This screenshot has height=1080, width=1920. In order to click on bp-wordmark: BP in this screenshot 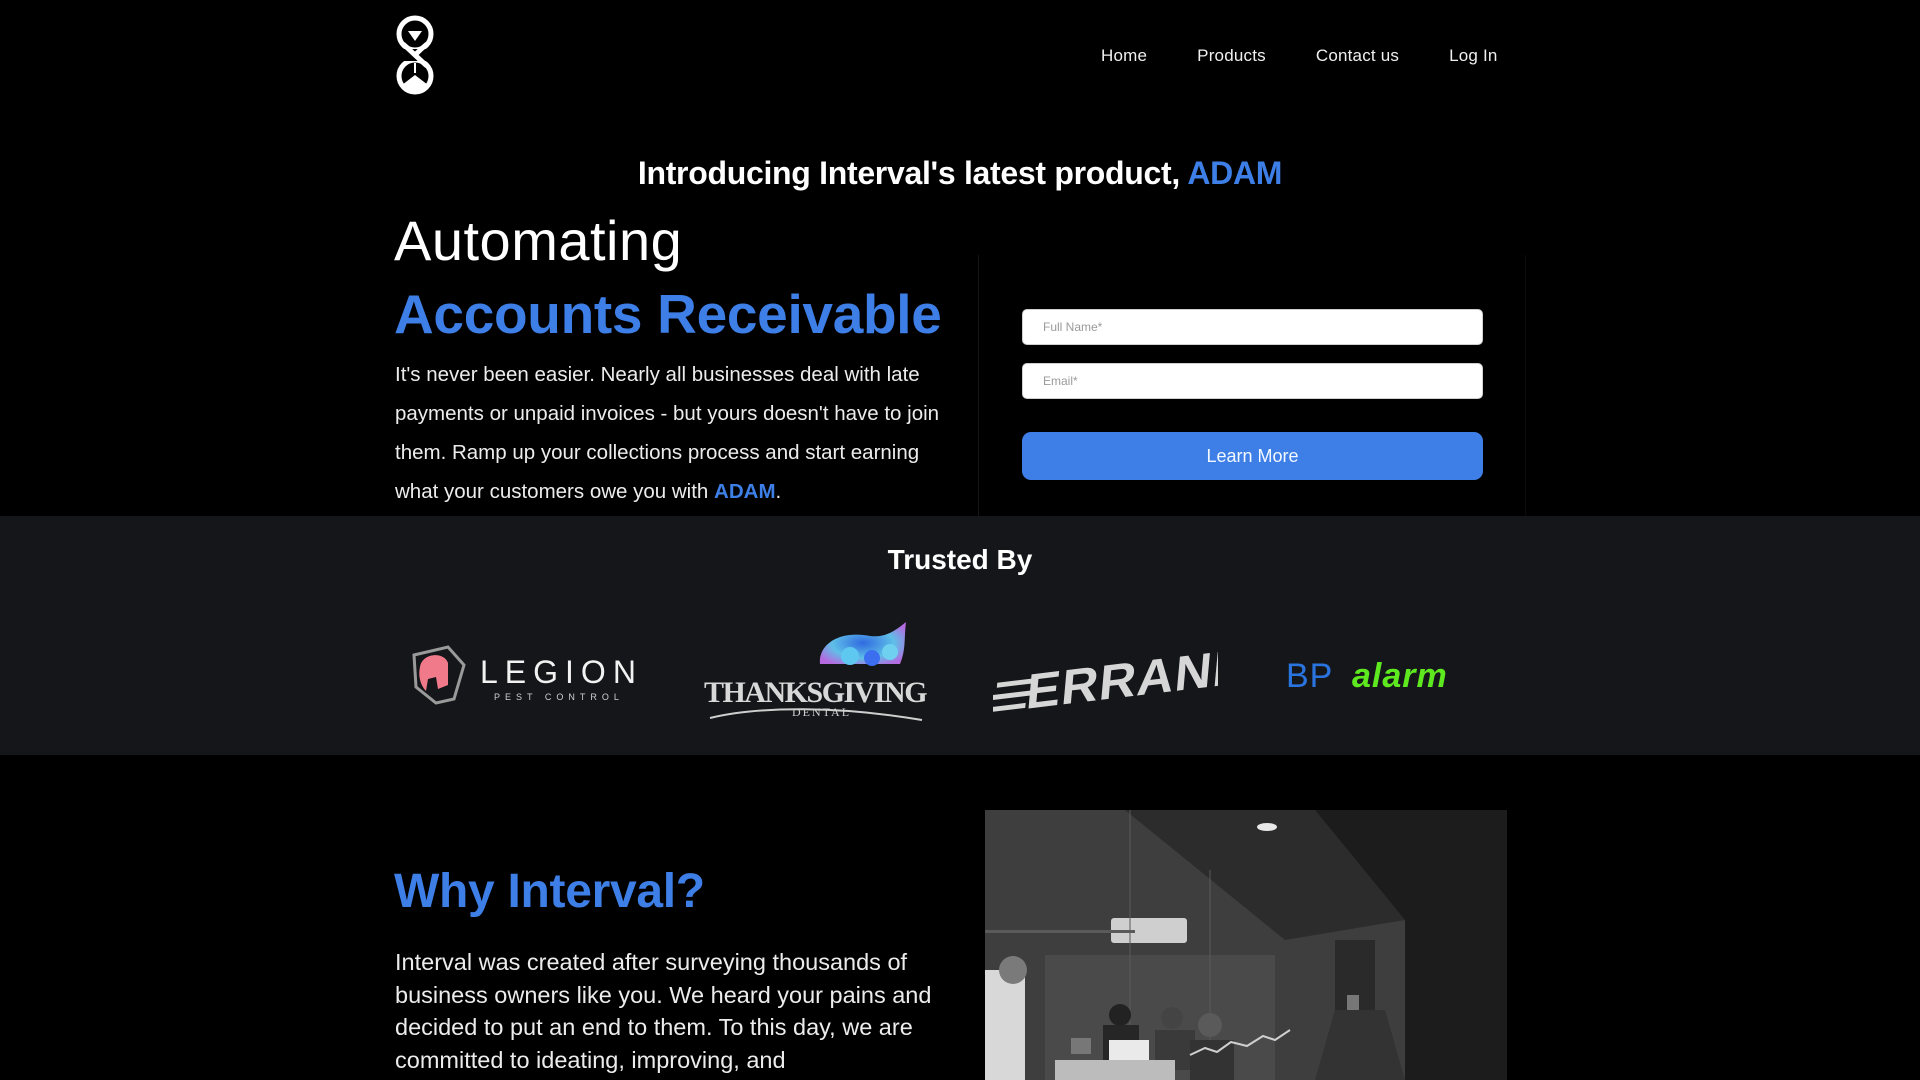, I will do `click(1309, 674)`.